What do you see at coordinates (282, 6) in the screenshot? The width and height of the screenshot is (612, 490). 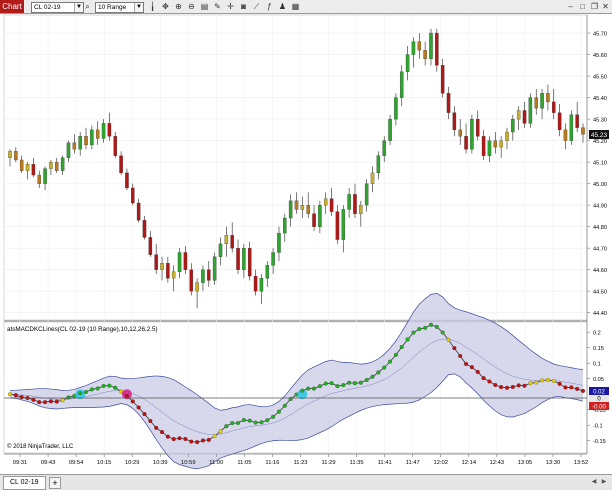 I see `strategy-icon: ♟` at bounding box center [282, 6].